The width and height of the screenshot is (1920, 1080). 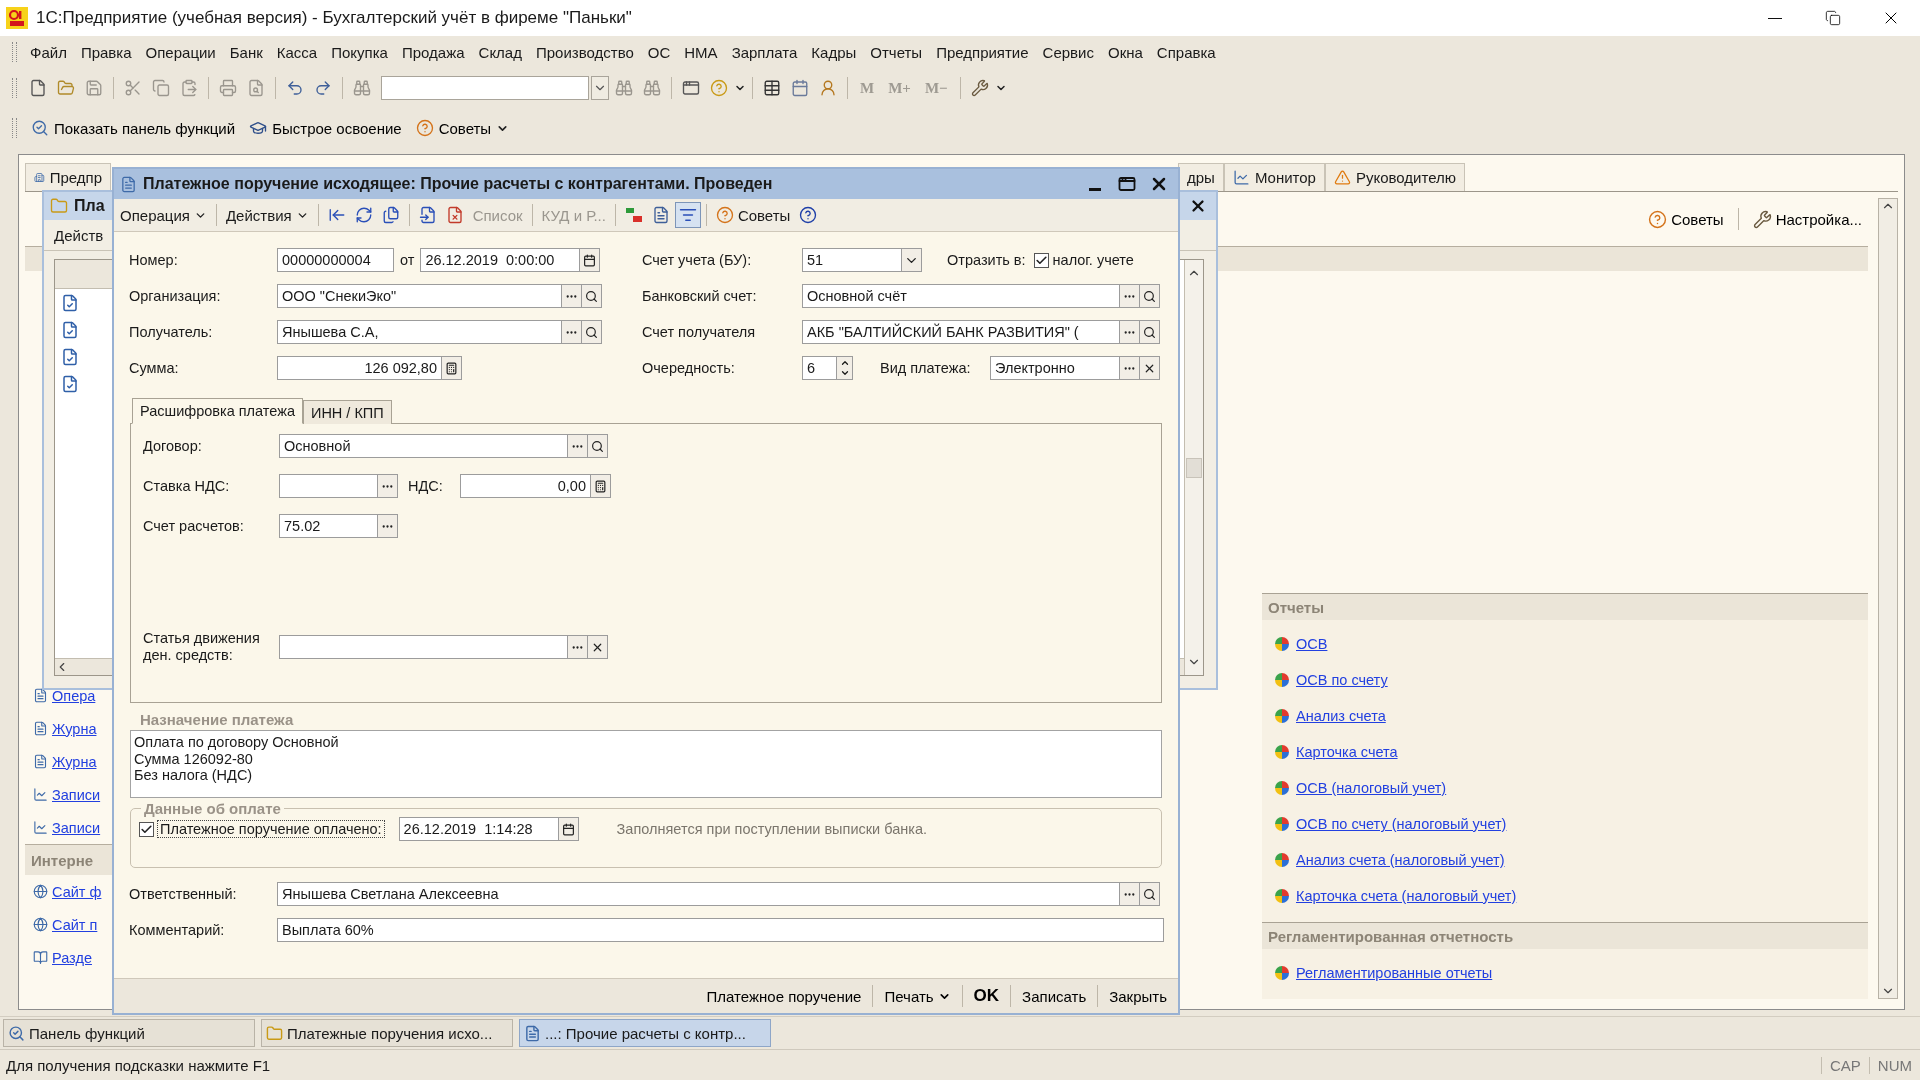 I want to click on dialog-button: Закрыть, so click(x=1138, y=996).